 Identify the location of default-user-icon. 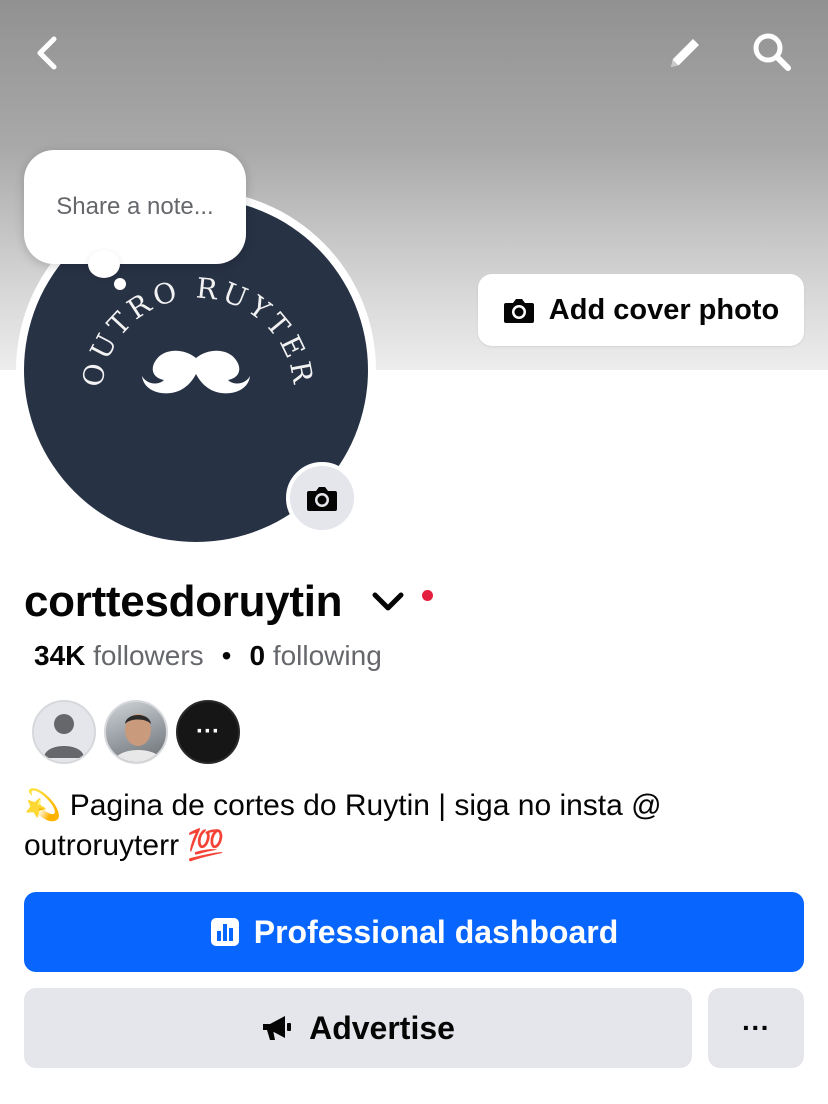
(64, 736).